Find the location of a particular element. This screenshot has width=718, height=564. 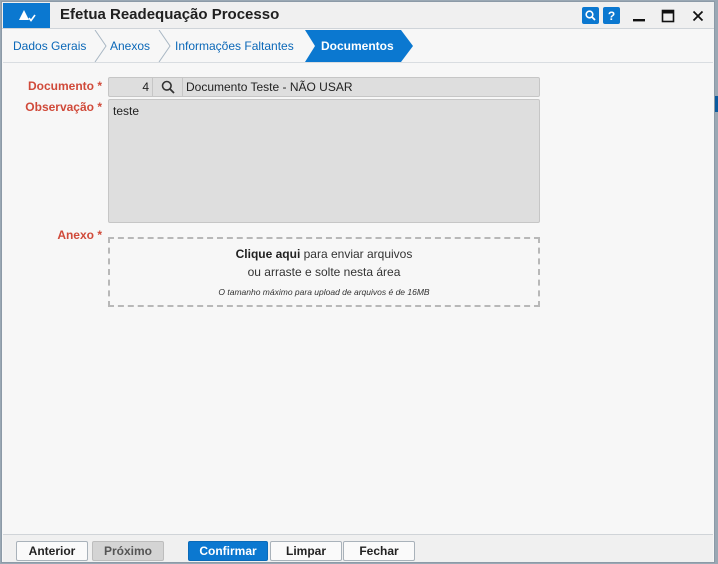

help-icon: ? is located at coordinates (611, 15).